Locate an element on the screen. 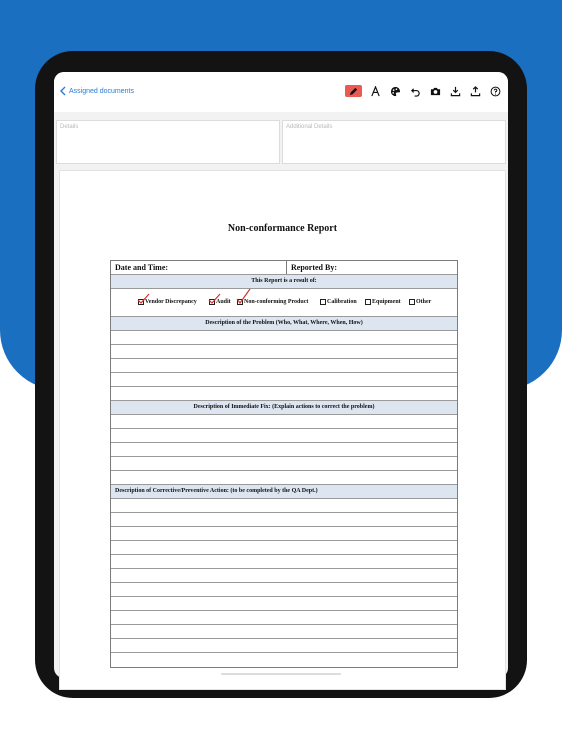 The image size is (562, 750). option-label: Equipment is located at coordinates (386, 302).